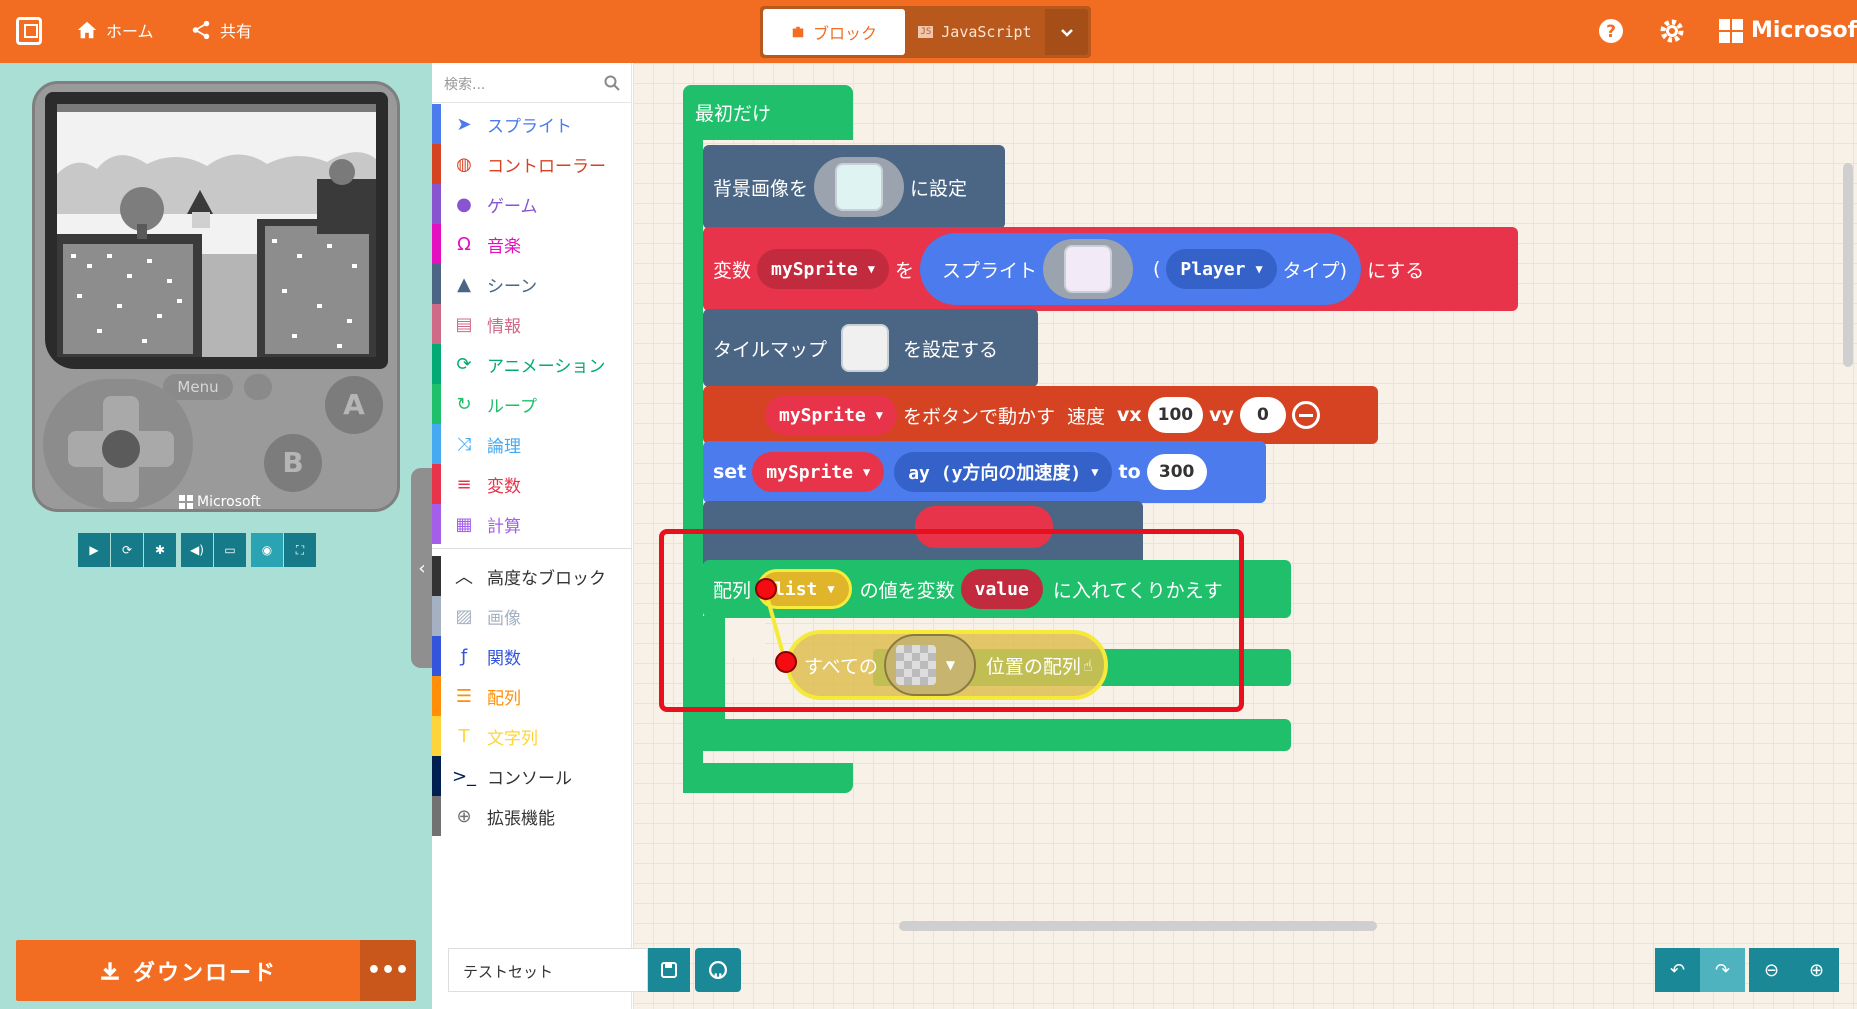 This screenshot has width=1857, height=1009. Describe the element at coordinates (532, 284) in the screenshot. I see `category-tree: ▲ シーン` at that location.